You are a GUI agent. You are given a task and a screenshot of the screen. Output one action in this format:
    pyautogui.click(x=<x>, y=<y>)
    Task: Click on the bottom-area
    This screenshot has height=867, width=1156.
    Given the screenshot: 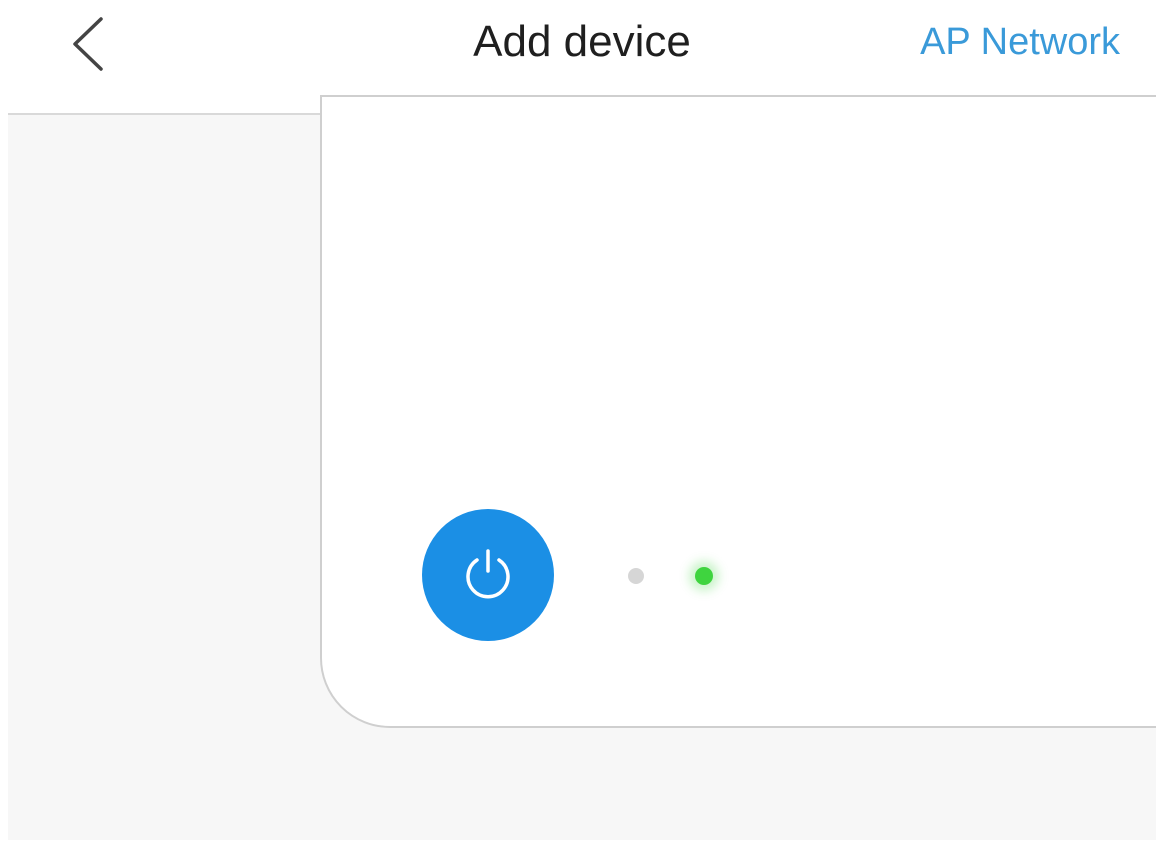 What is the action you would take?
    pyautogui.click(x=582, y=853)
    